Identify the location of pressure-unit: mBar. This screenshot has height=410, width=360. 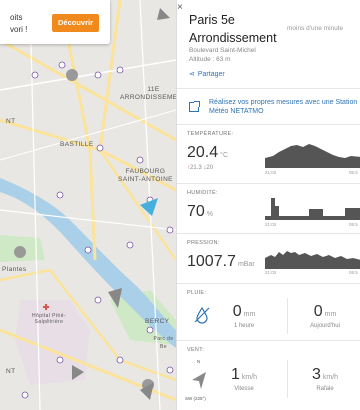
(246, 264).